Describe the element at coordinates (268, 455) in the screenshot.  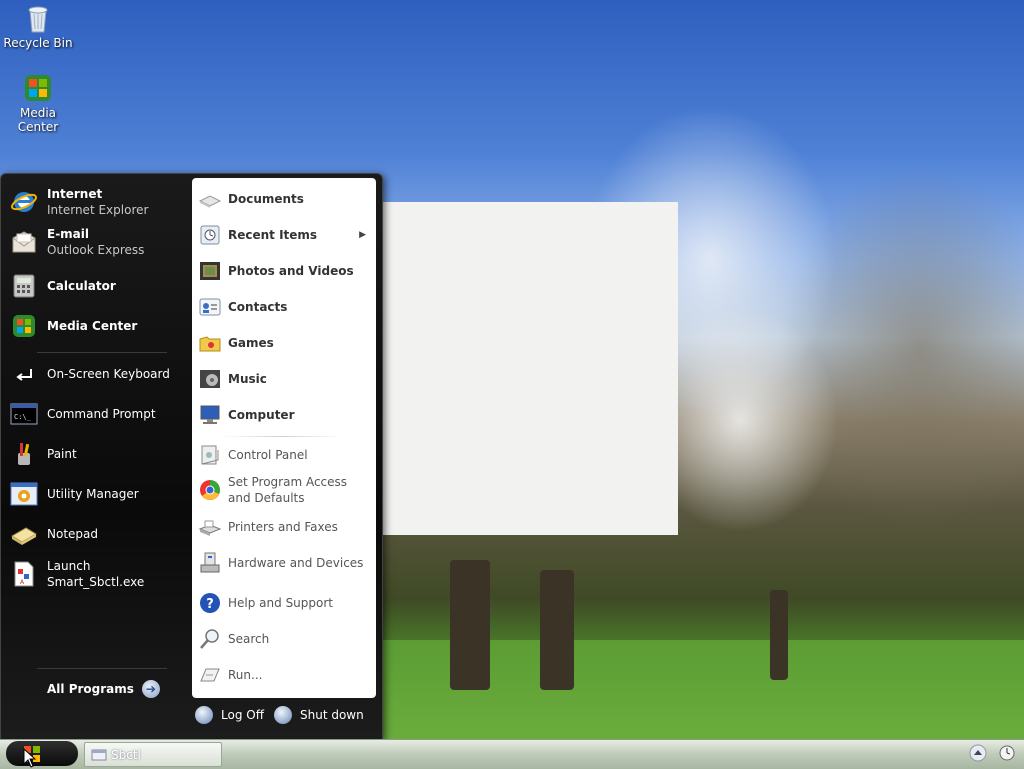
I see `place-label: Control Panel` at that location.